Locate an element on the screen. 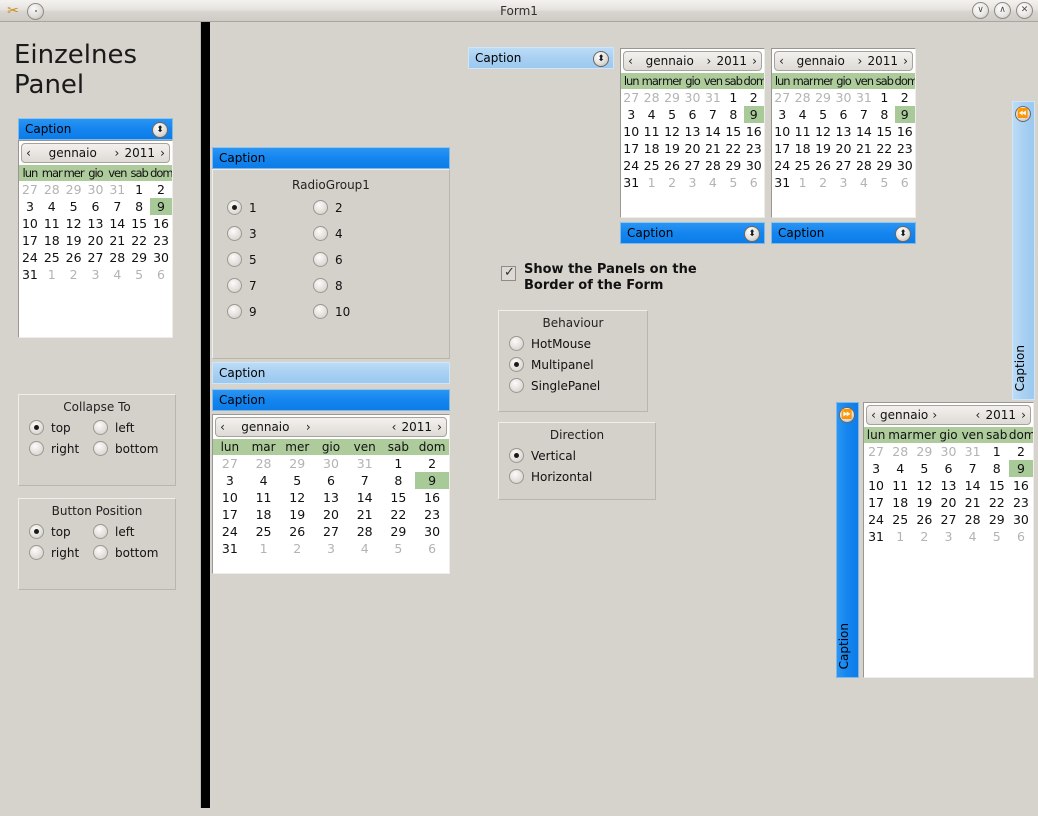  vertical-splitter is located at coordinates (205, 415).